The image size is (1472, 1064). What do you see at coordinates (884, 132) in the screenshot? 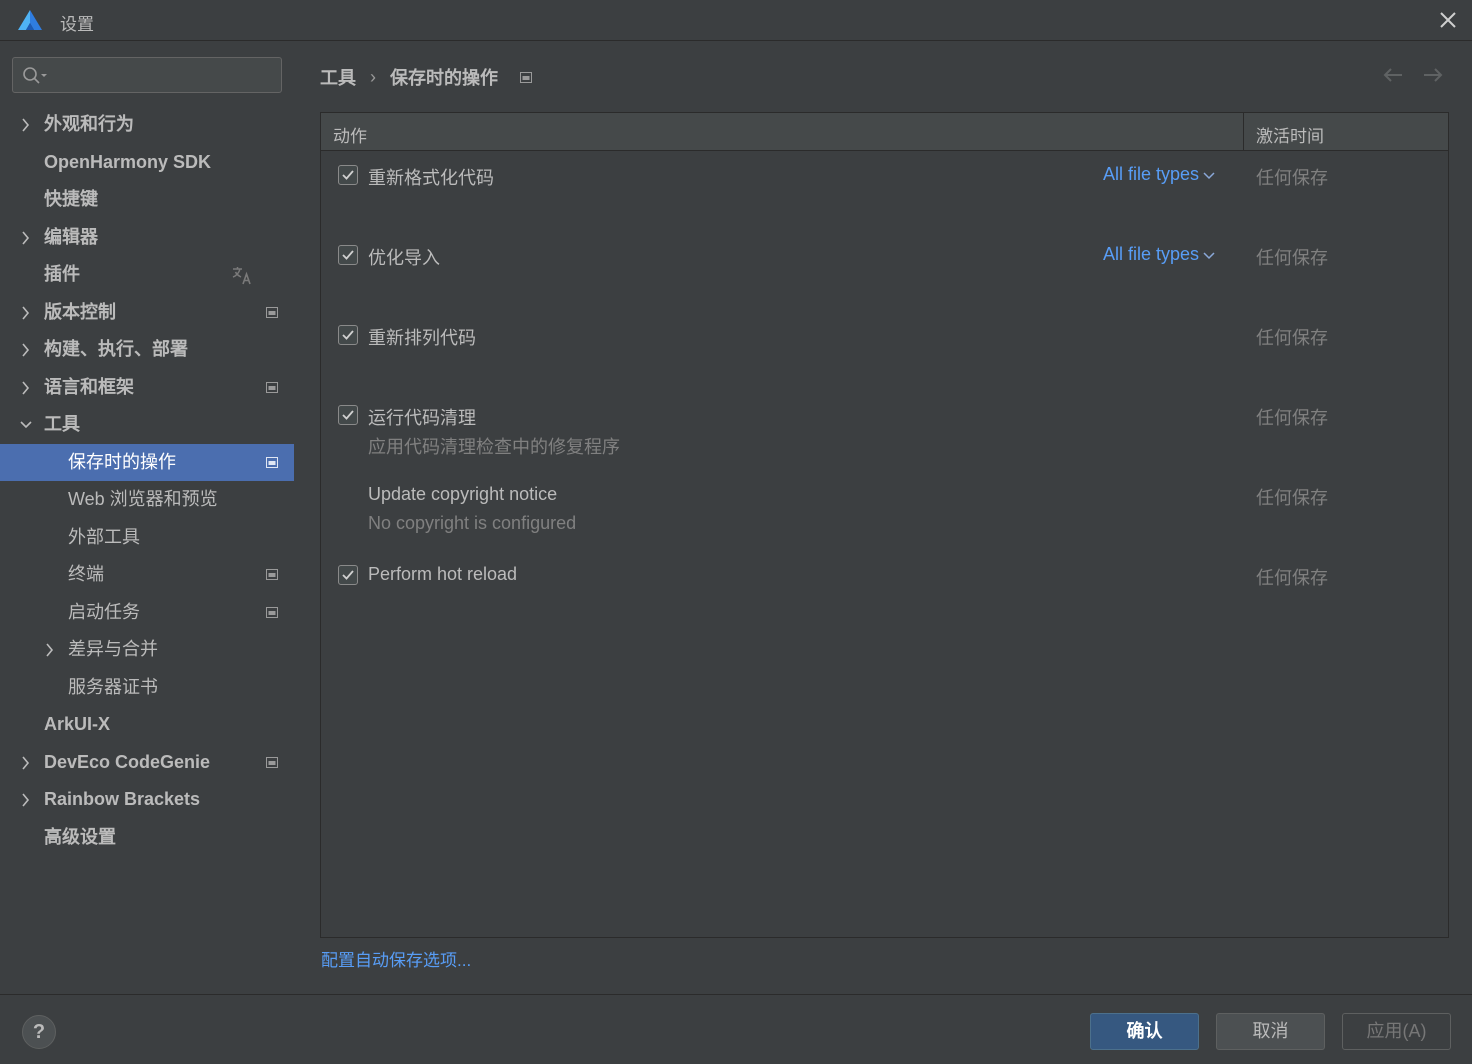
I see `table-header: 动作 激活时间` at bounding box center [884, 132].